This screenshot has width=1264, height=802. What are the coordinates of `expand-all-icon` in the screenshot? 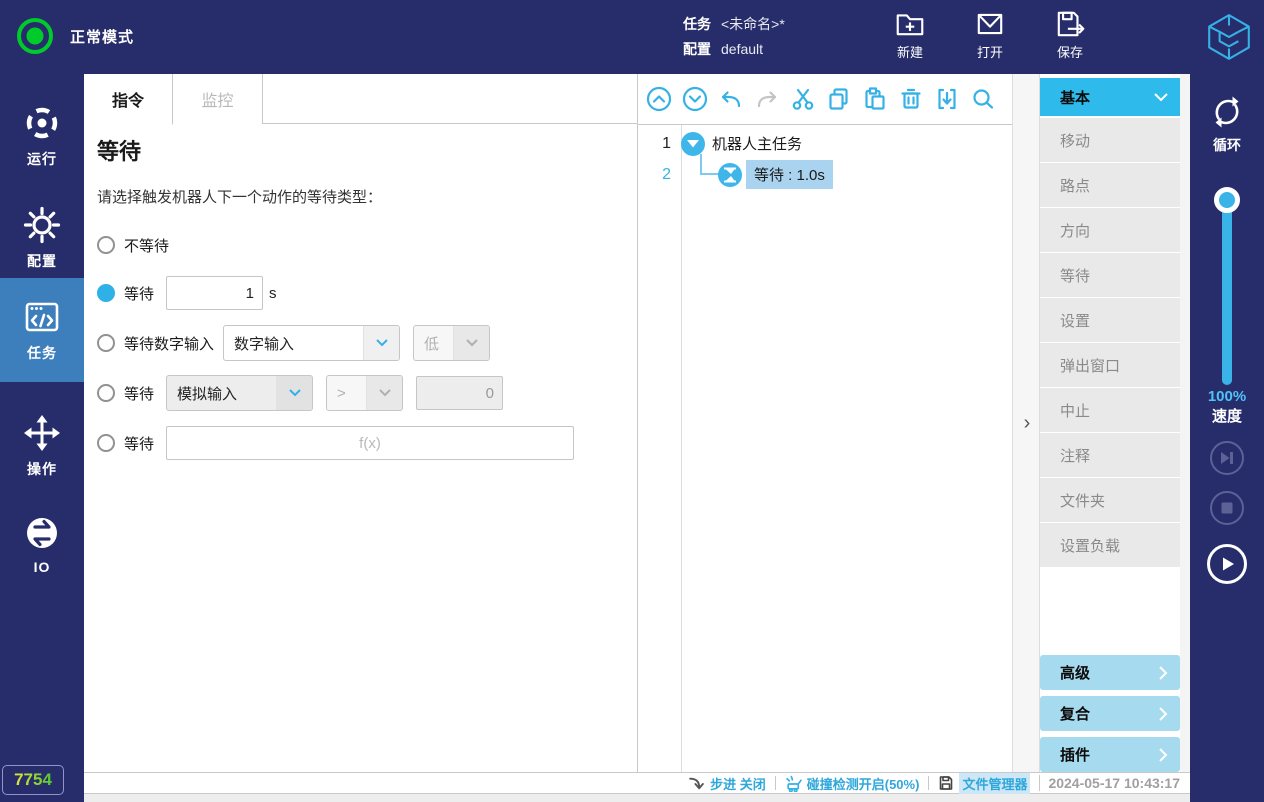 It's located at (695, 99).